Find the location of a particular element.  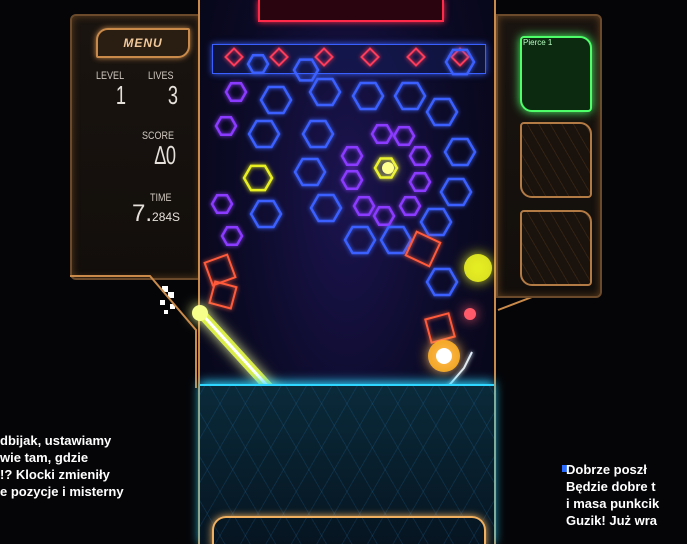

square-bricks is located at coordinates (329, 287).